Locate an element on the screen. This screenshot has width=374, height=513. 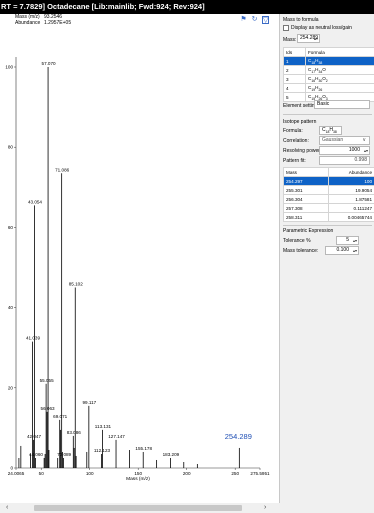
spectrum-toolbar: ⚑ ↻ ▽ is located at coordinates (254, 20).